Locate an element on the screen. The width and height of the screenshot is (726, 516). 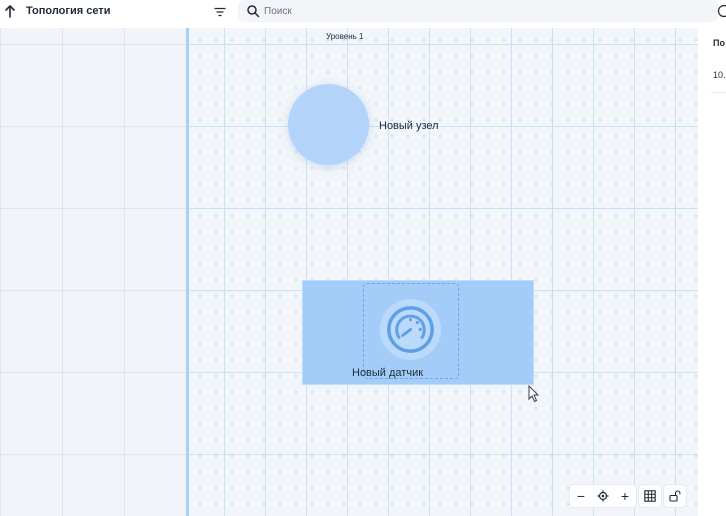
search-input is located at coordinates (414, 11).